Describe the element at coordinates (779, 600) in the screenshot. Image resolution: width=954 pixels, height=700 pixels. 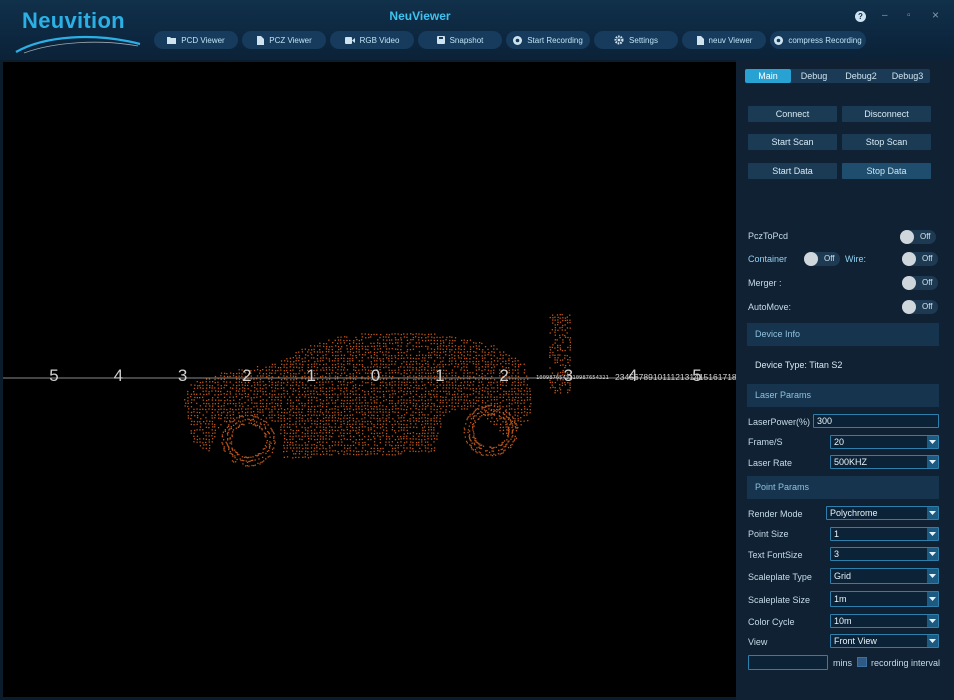
I see `scaleplate-size-label: Scaleplate Size` at that location.